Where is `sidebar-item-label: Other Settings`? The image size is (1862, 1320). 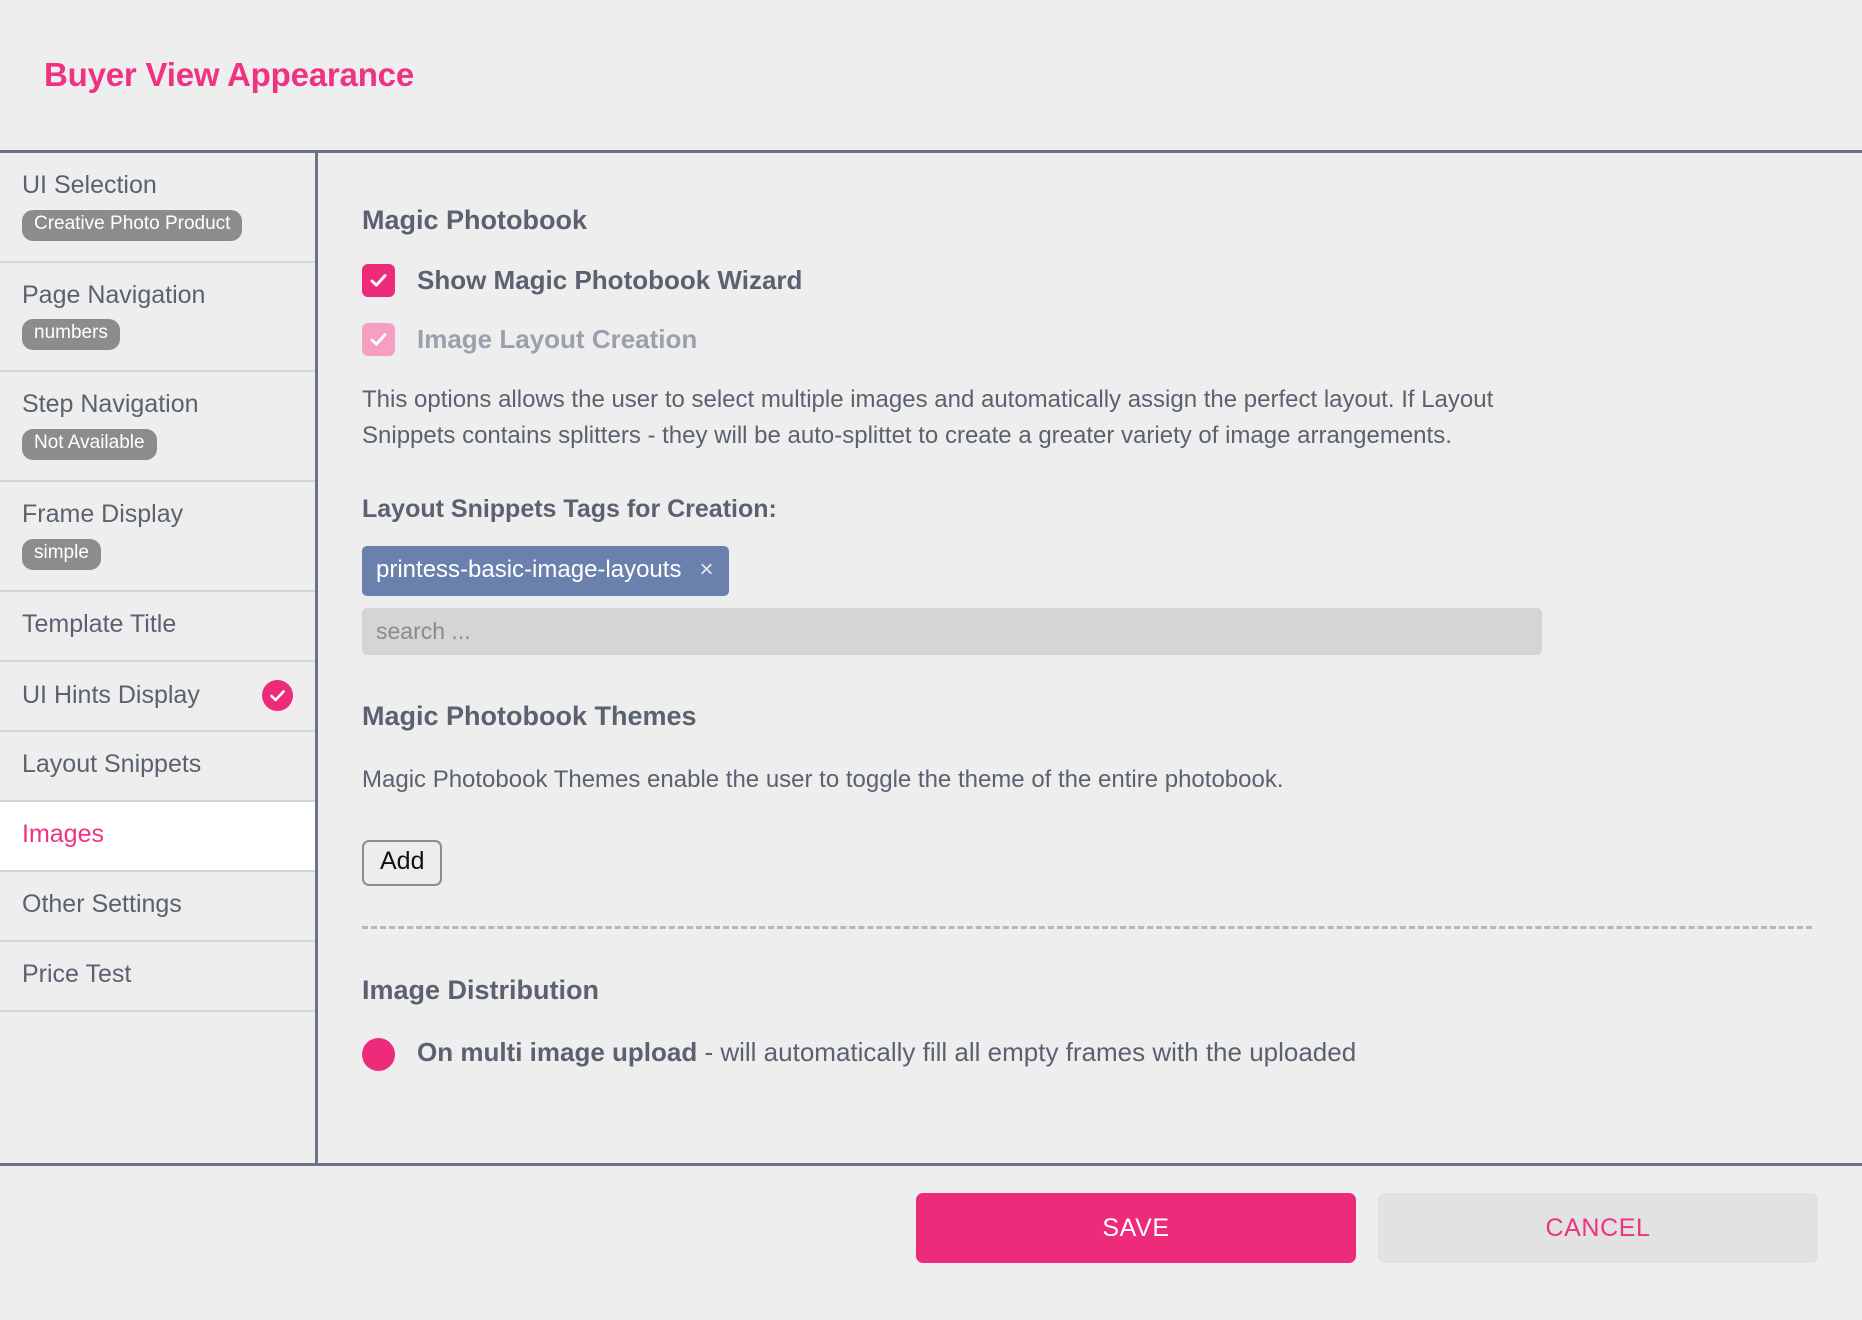 sidebar-item-label: Other Settings is located at coordinates (102, 903).